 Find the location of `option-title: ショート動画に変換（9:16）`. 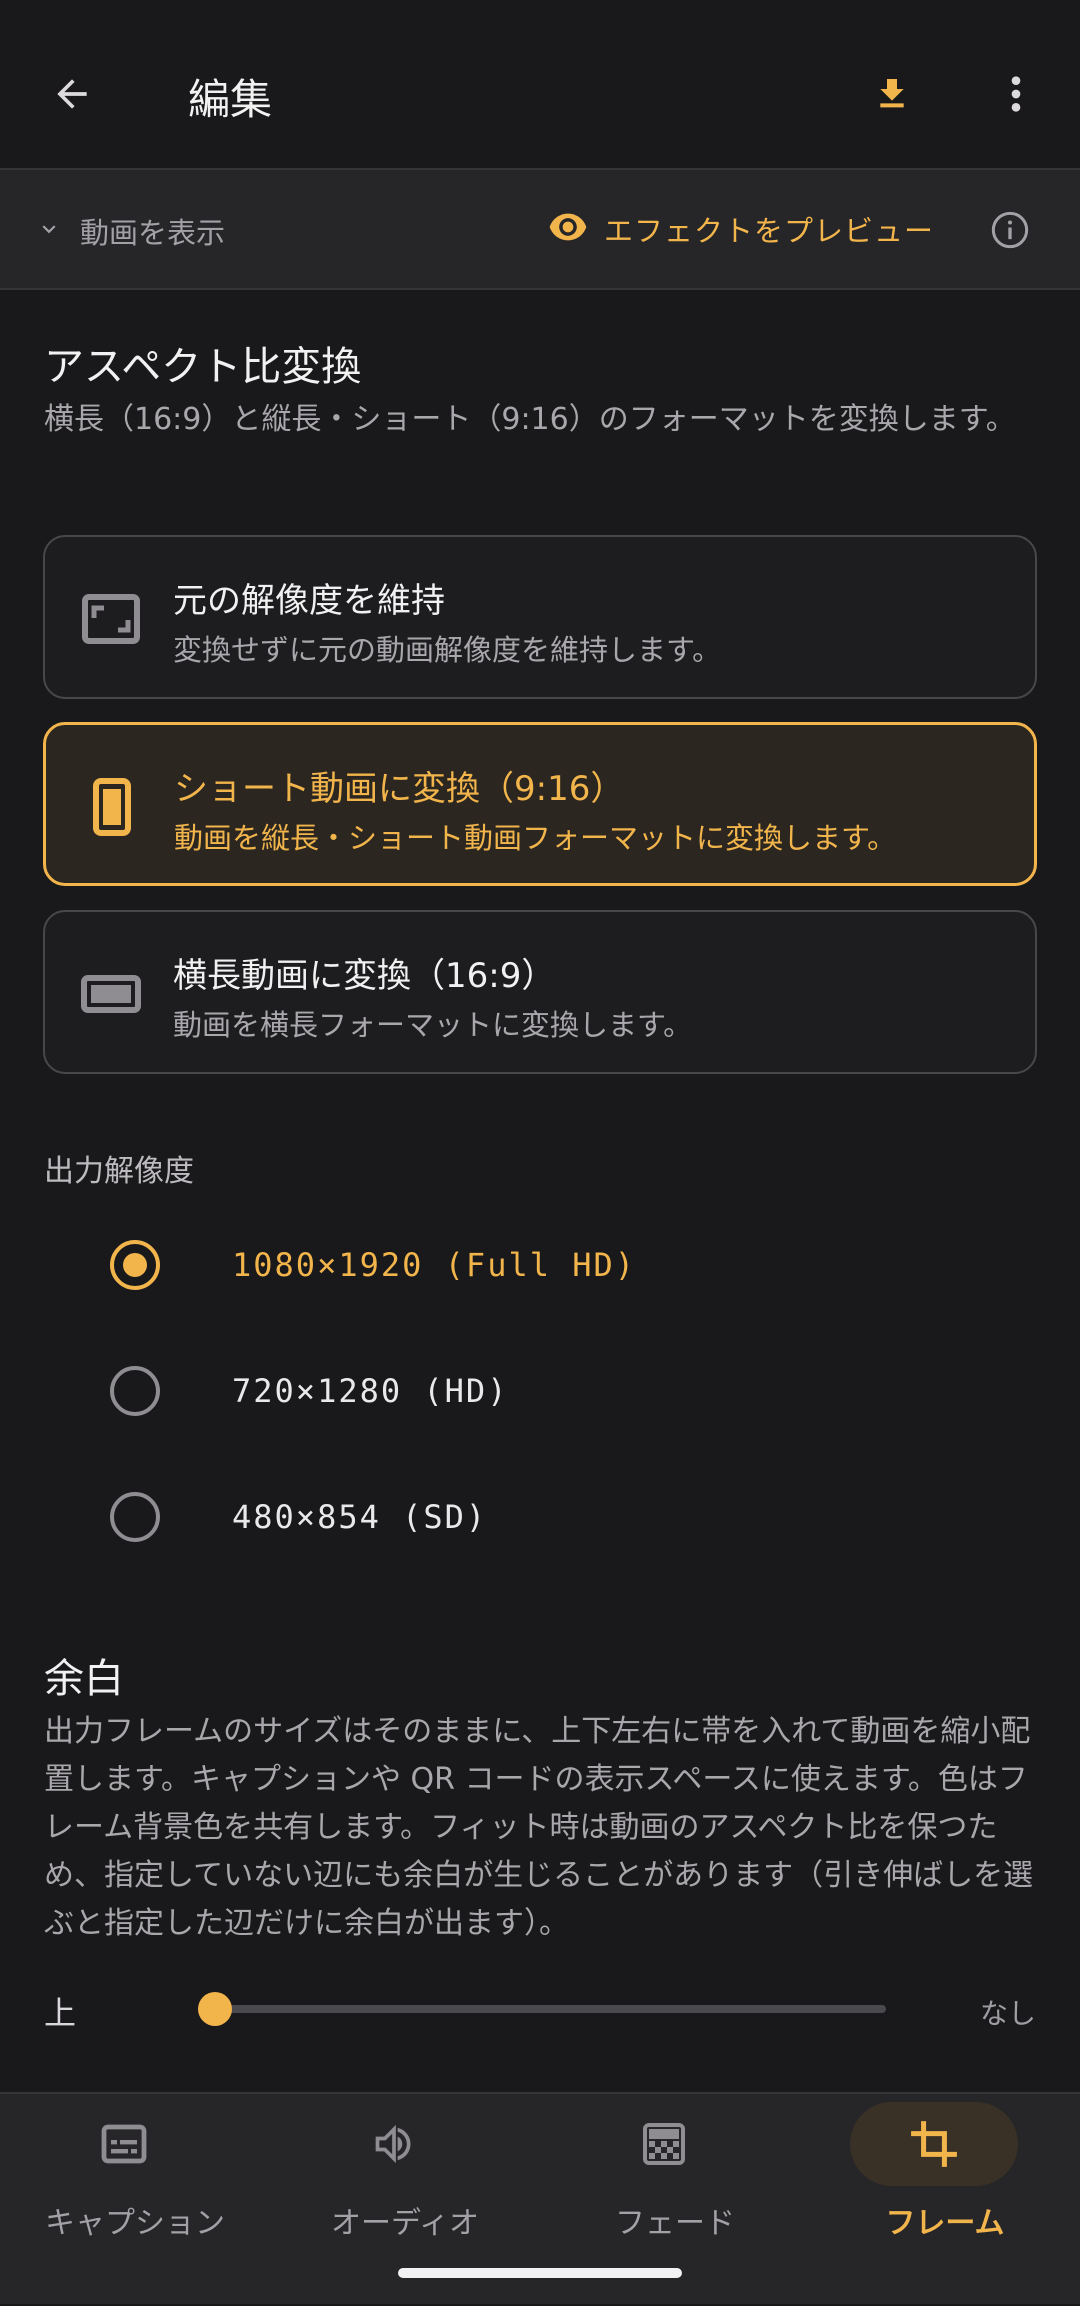

option-title: ショート動画に変換（9:16） is located at coordinates (399, 789).